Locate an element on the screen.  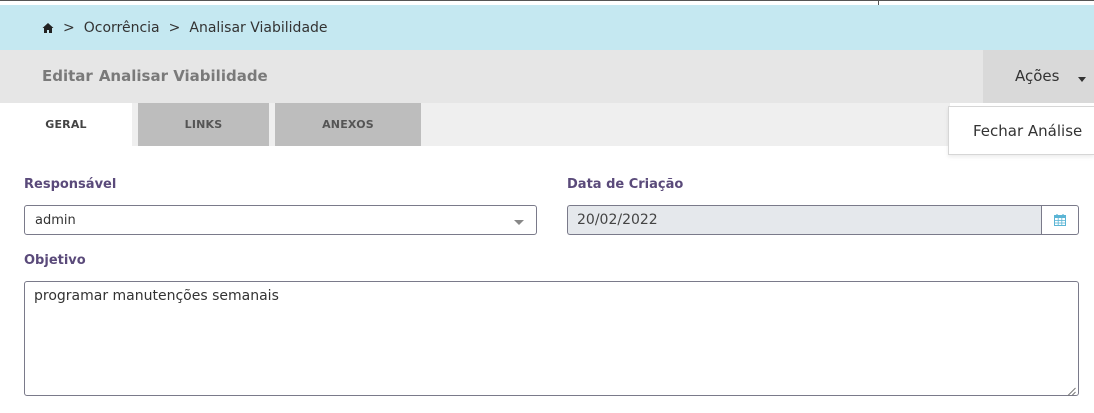
actions-label: Ações is located at coordinates (1037, 76).